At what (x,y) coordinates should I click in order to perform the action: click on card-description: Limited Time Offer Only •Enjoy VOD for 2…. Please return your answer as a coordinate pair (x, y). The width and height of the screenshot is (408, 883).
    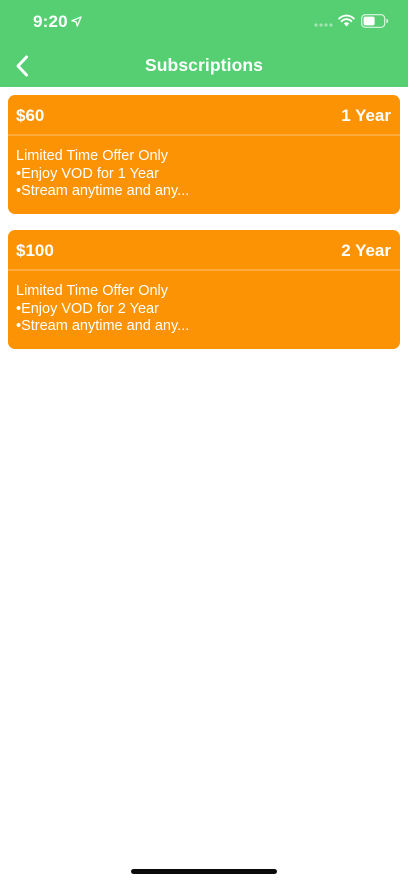
    Looking at the image, I should click on (204, 303).